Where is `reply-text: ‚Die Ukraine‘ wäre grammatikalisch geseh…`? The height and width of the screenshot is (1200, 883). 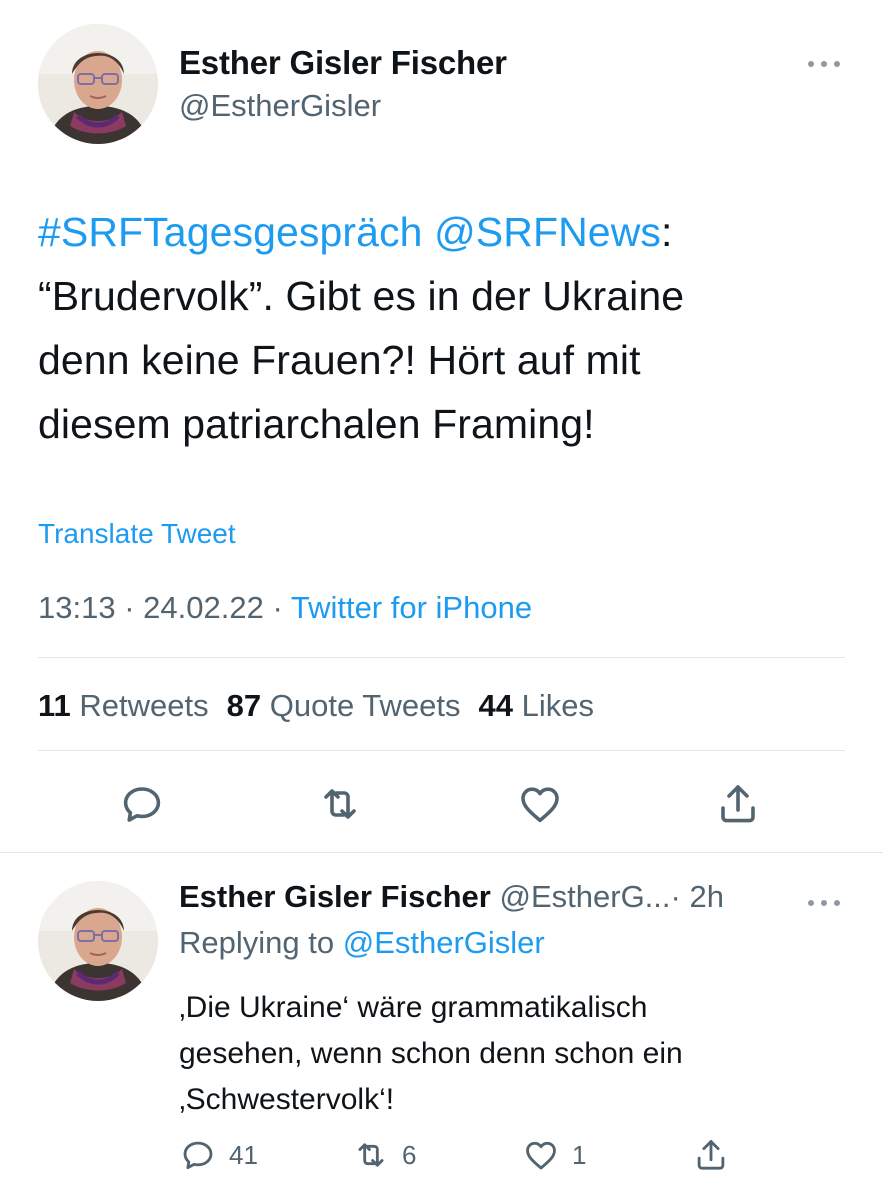
reply-text: ‚Die Ukraine‘ wäre grammatikalisch geseh… is located at coordinates (431, 1053).